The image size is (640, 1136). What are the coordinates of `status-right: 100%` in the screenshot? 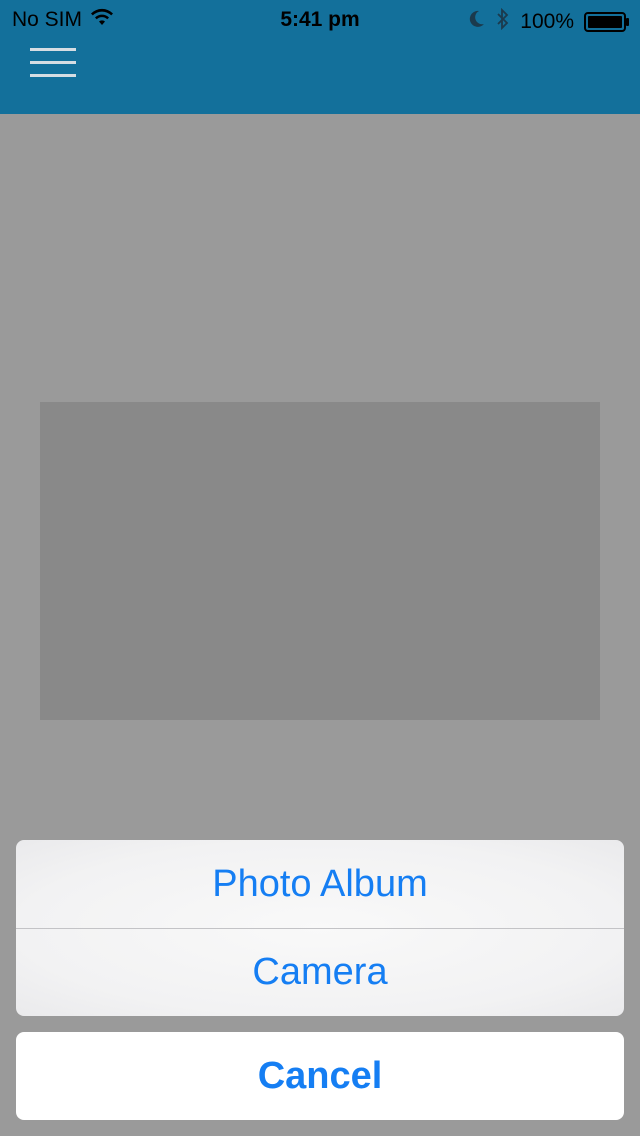 It's located at (548, 21).